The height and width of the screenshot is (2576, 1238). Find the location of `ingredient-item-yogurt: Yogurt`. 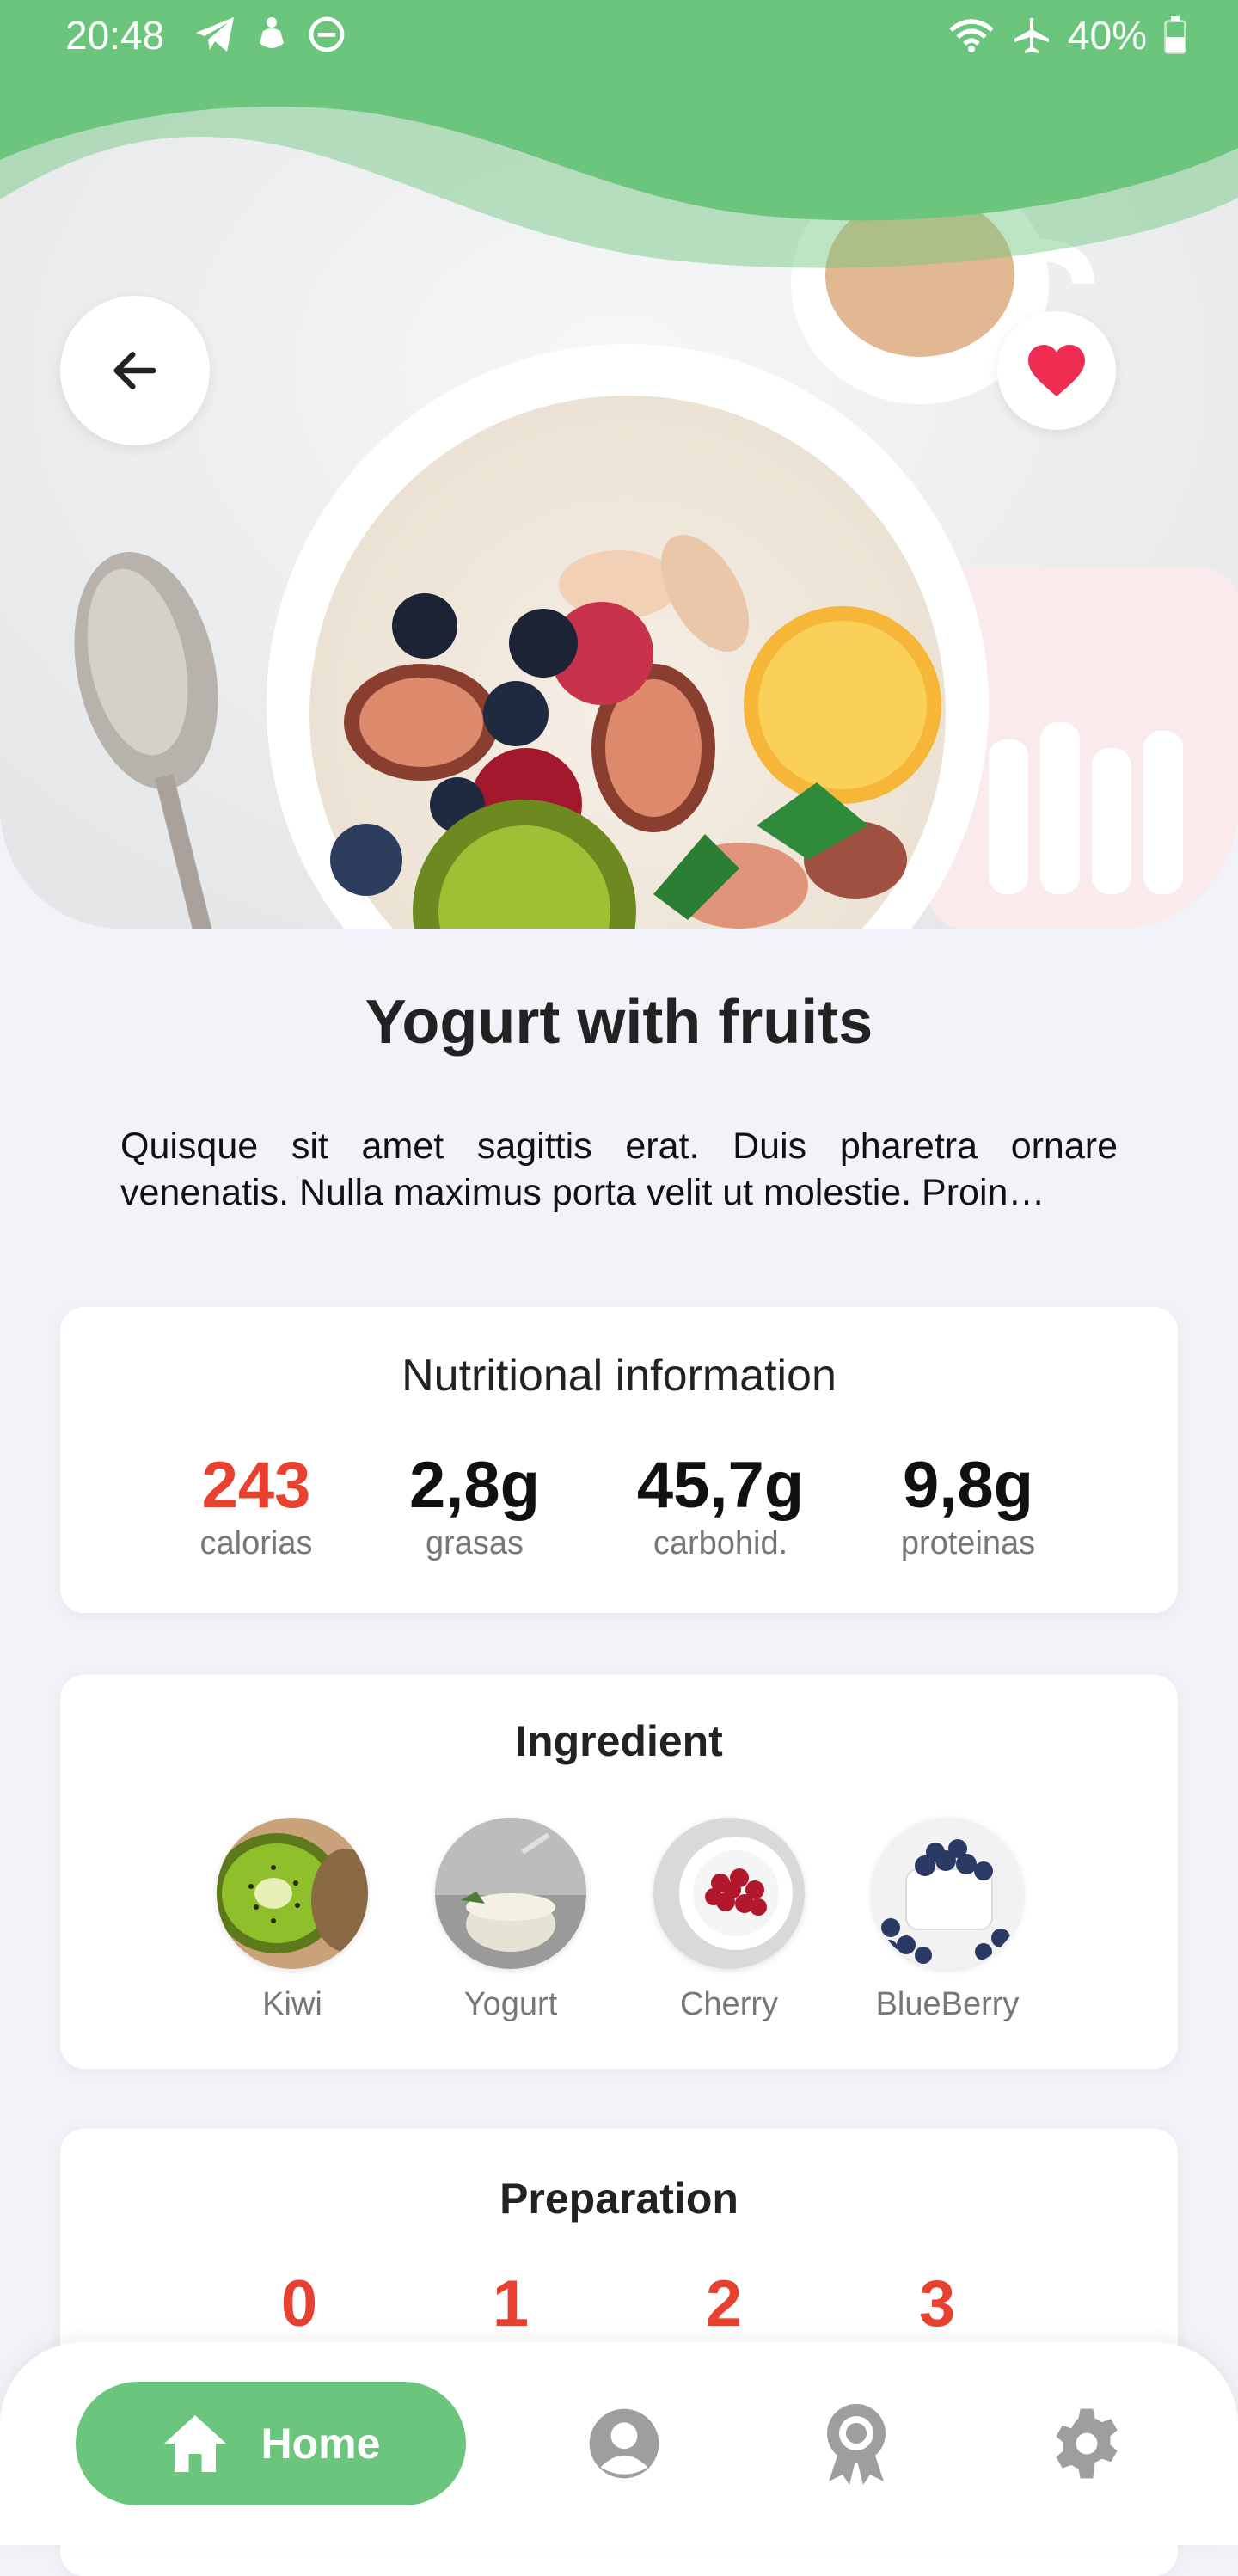

ingredient-item-yogurt: Yogurt is located at coordinates (510, 1920).